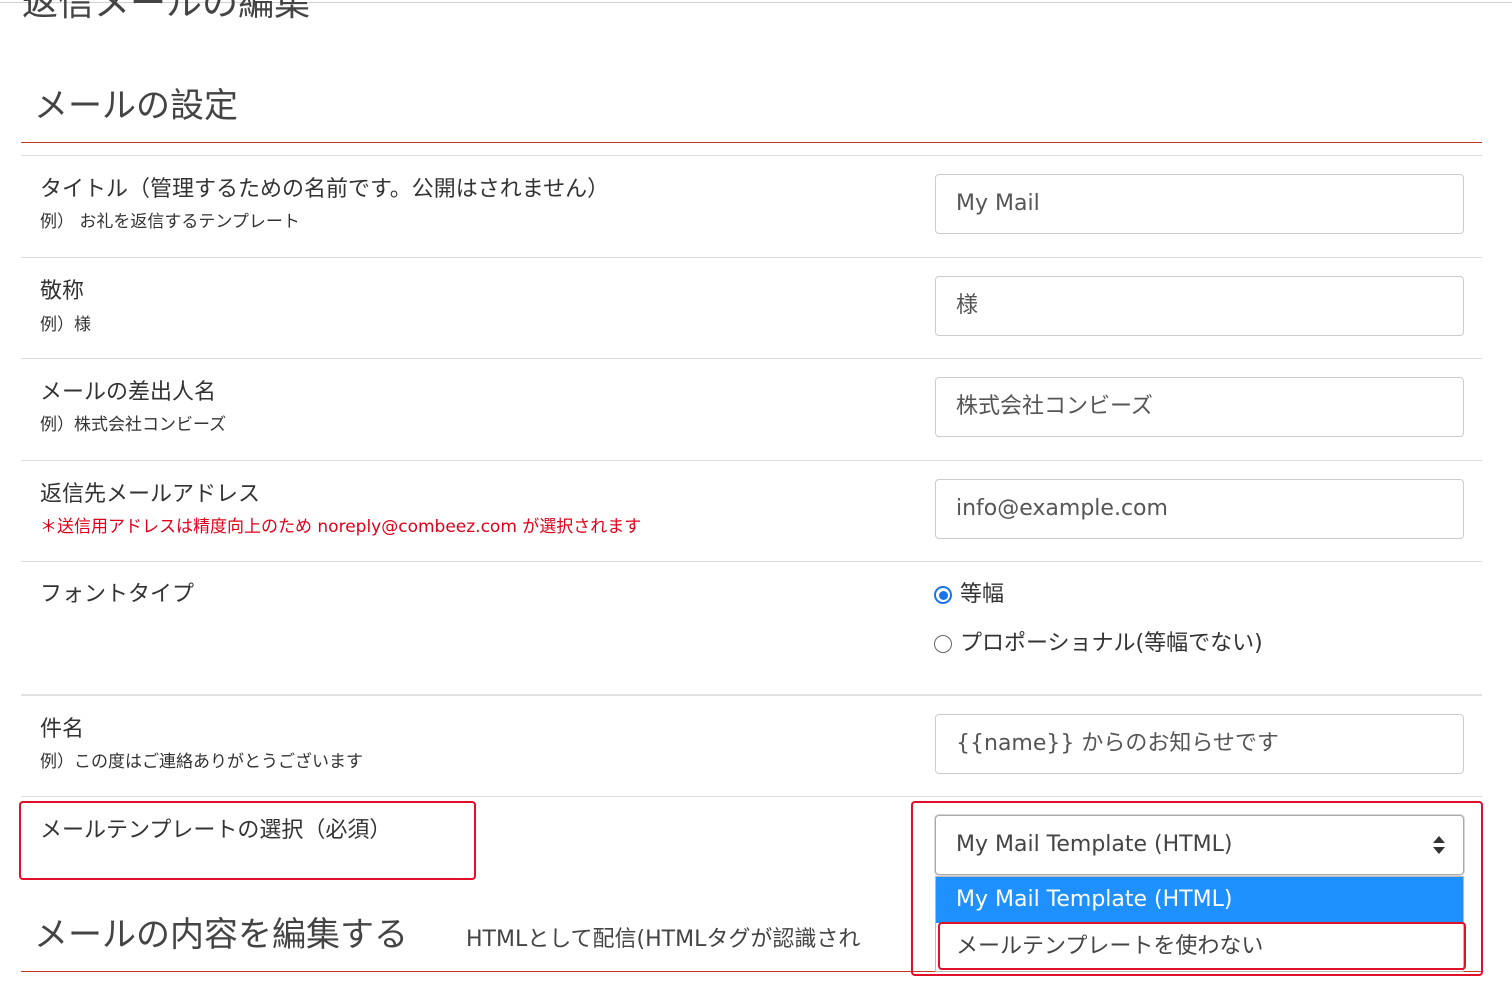 The height and width of the screenshot is (985, 1512). Describe the element at coordinates (663, 939) in the screenshot. I see `html-format-note: HTMLとして配信(HTMLタグが認識され` at that location.